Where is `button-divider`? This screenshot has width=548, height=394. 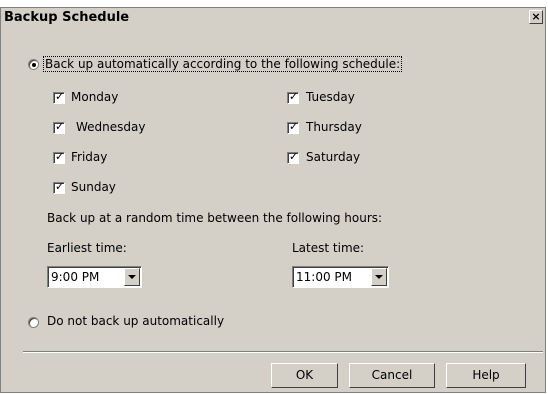 button-divider is located at coordinates (283, 352).